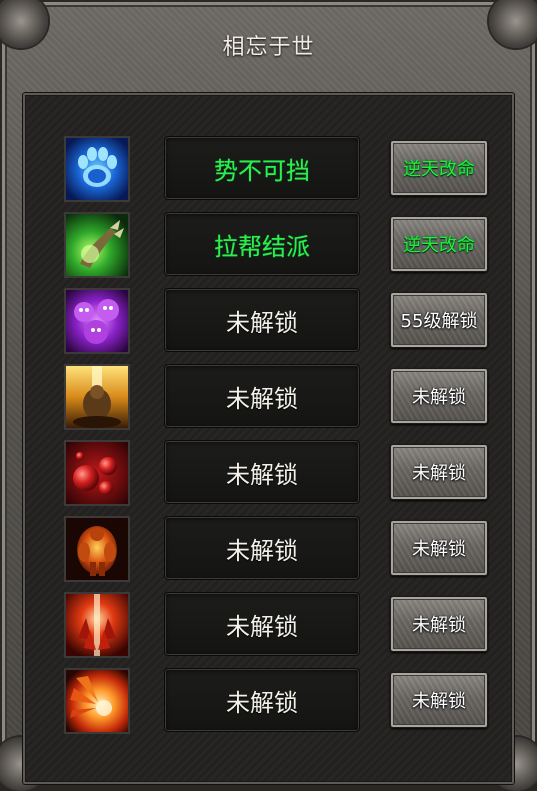 The width and height of the screenshot is (537, 791). What do you see at coordinates (97, 169) in the screenshot?
I see `blue-paw-icon` at bounding box center [97, 169].